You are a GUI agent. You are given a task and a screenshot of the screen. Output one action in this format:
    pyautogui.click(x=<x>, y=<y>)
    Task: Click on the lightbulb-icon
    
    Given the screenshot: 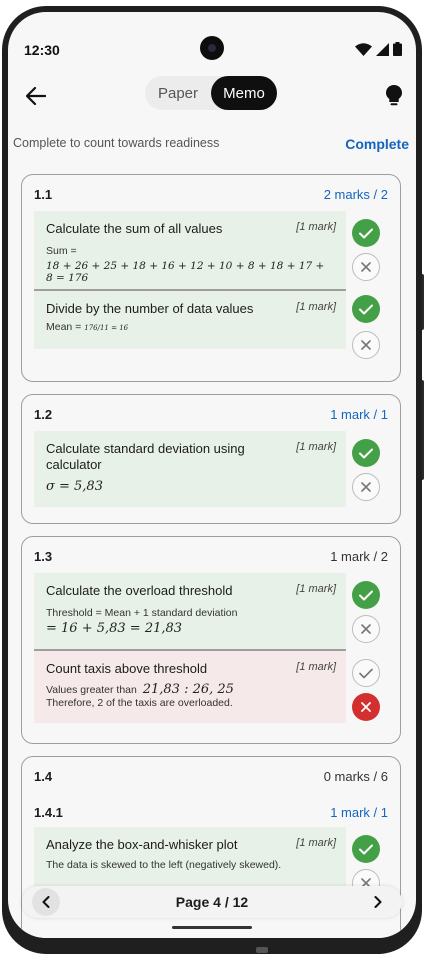 What is the action you would take?
    pyautogui.click(x=394, y=95)
    